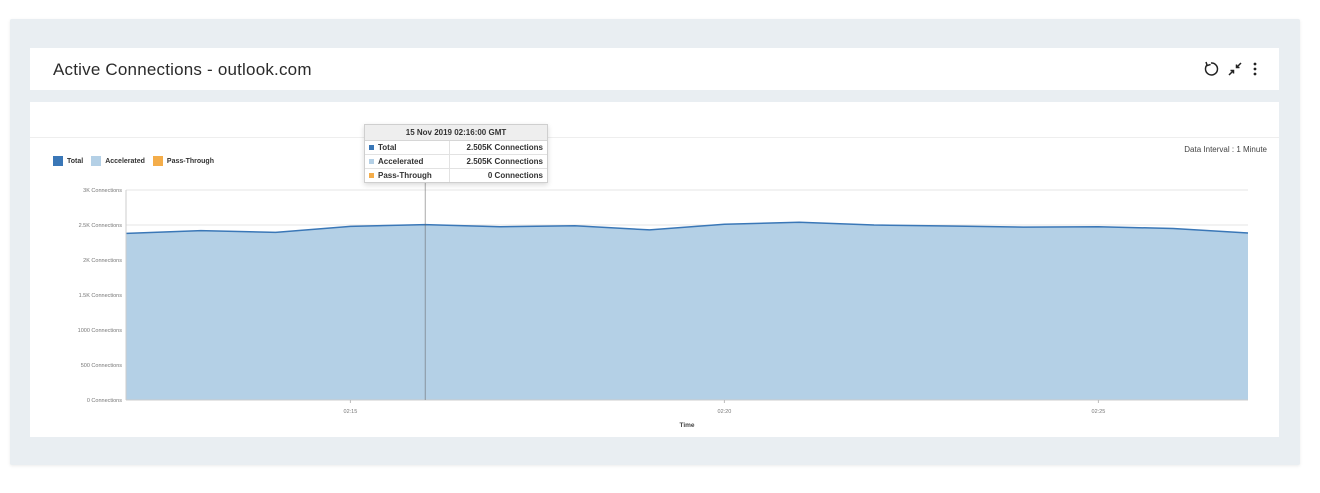  What do you see at coordinates (1099, 412) in the screenshot?
I see `x-tick-label: 02:25` at bounding box center [1099, 412].